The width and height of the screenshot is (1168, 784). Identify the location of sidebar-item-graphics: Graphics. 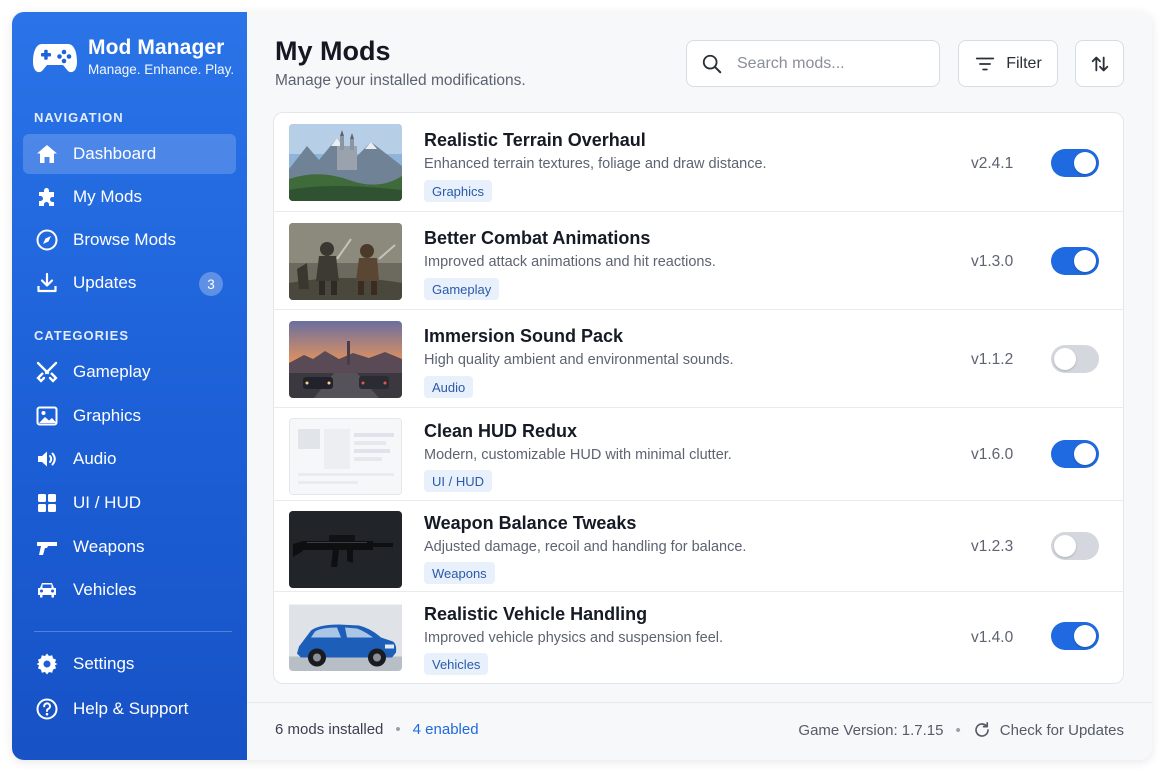
(129, 416).